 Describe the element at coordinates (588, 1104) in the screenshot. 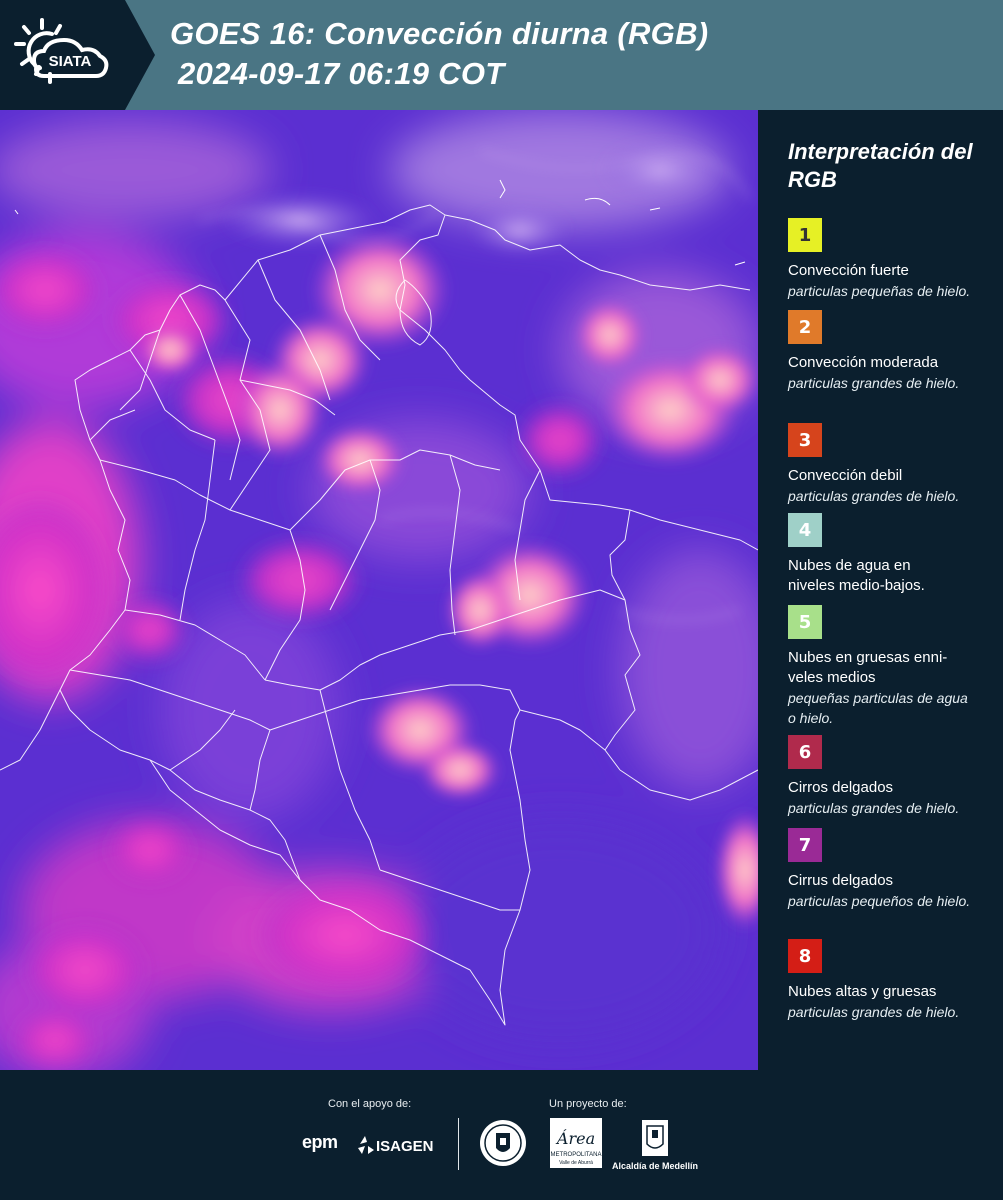

I see `project-label: Un proyecto de:` at that location.